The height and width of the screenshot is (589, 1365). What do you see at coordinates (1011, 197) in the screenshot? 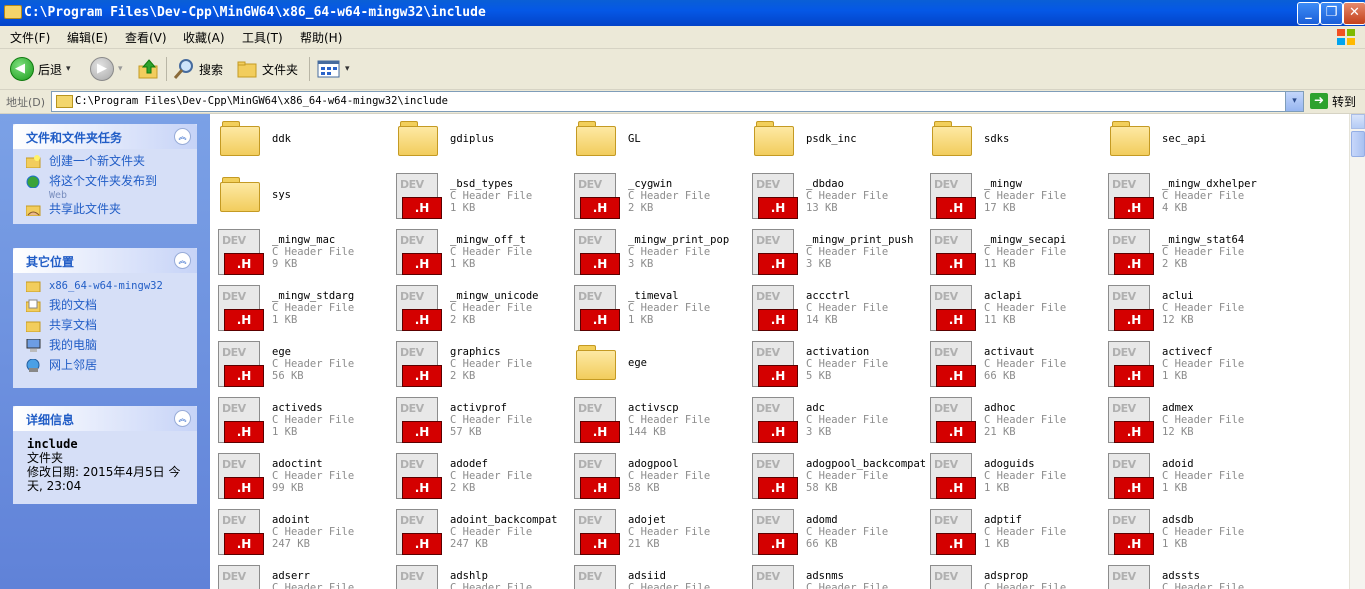
I see `file-item: DEV .H _mingw C Header File 17 KB` at bounding box center [1011, 197].